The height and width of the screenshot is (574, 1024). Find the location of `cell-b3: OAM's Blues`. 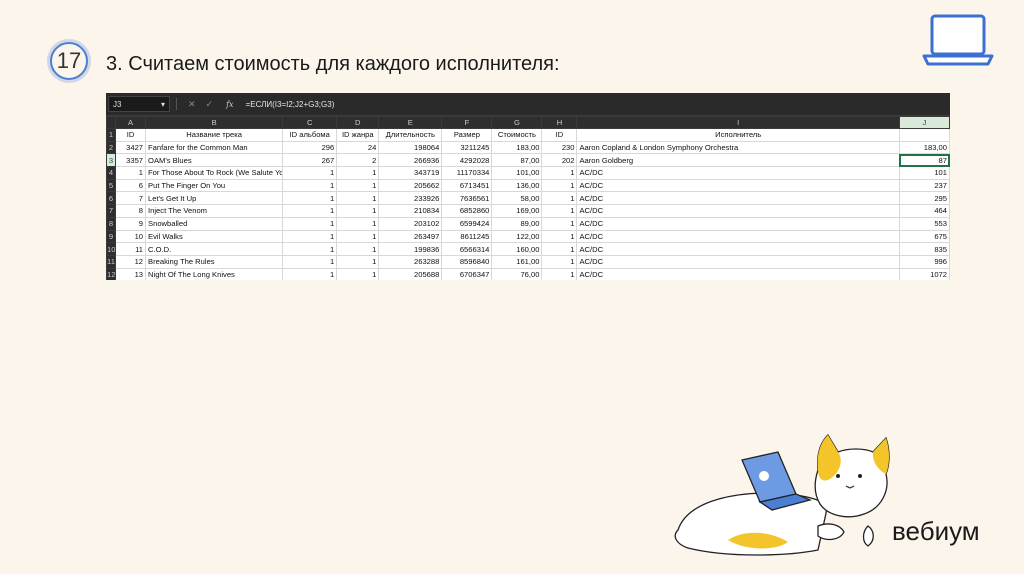

cell-b3: OAM's Blues is located at coordinates (214, 160).